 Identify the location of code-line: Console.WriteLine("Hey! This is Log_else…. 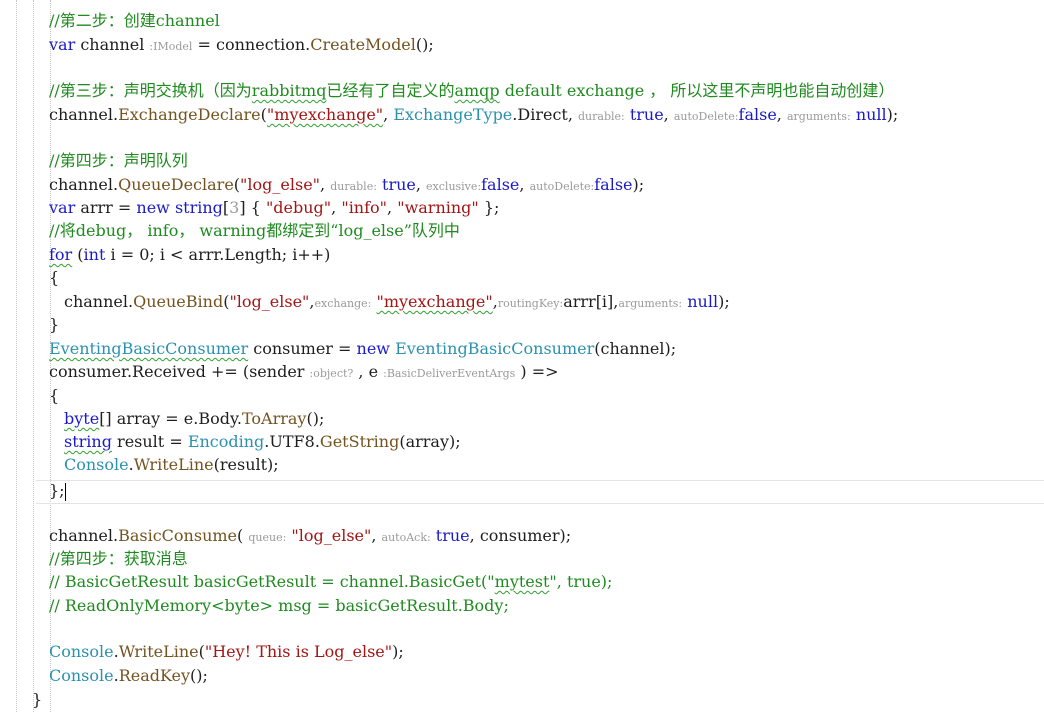
(226, 651).